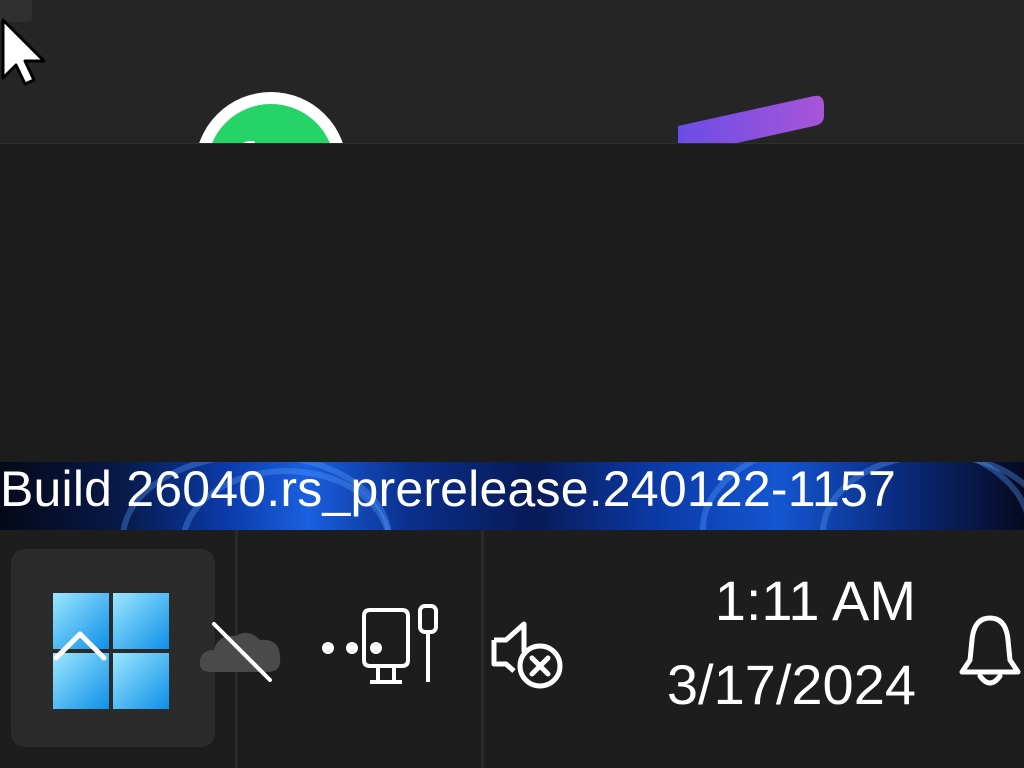  Describe the element at coordinates (80, 645) in the screenshot. I see `chevron-up-icon` at that location.